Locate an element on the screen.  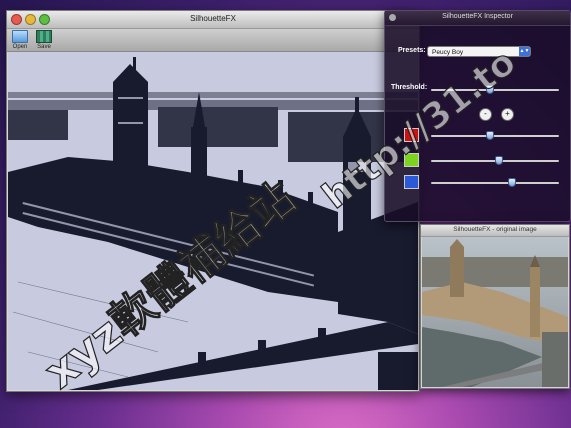
threshold-decrement-button: - is located at coordinates (485, 114).